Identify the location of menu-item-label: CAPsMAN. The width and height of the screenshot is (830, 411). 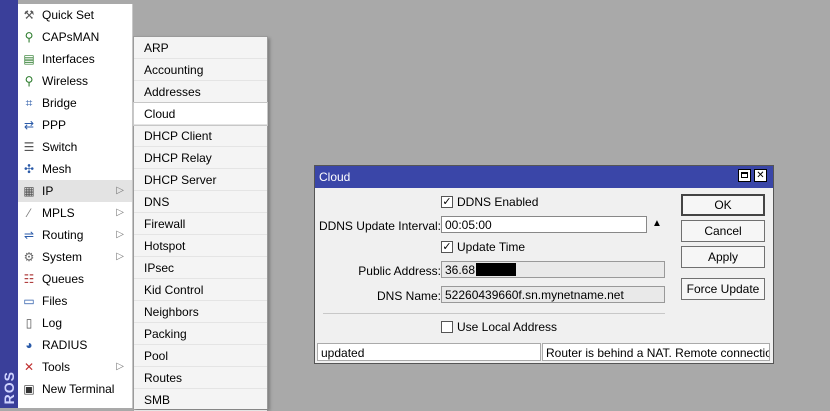
(71, 37).